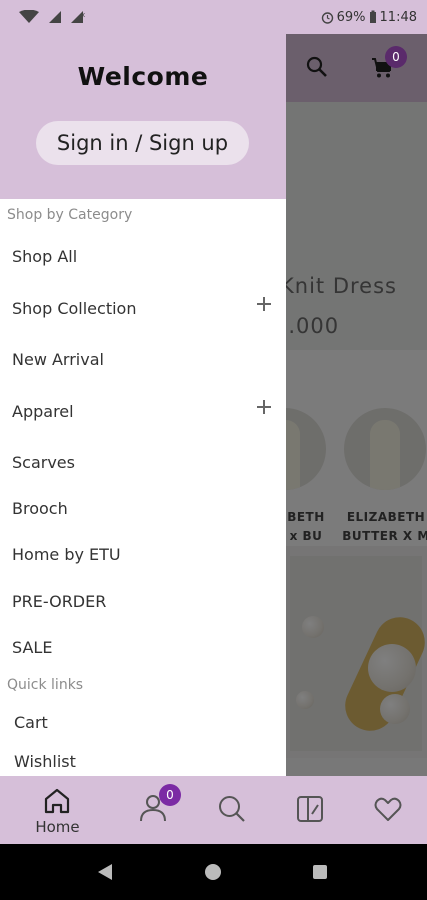  Describe the element at coordinates (143, 601) in the screenshot. I see `menu-item-pre-order: PRE-ORDER` at that location.